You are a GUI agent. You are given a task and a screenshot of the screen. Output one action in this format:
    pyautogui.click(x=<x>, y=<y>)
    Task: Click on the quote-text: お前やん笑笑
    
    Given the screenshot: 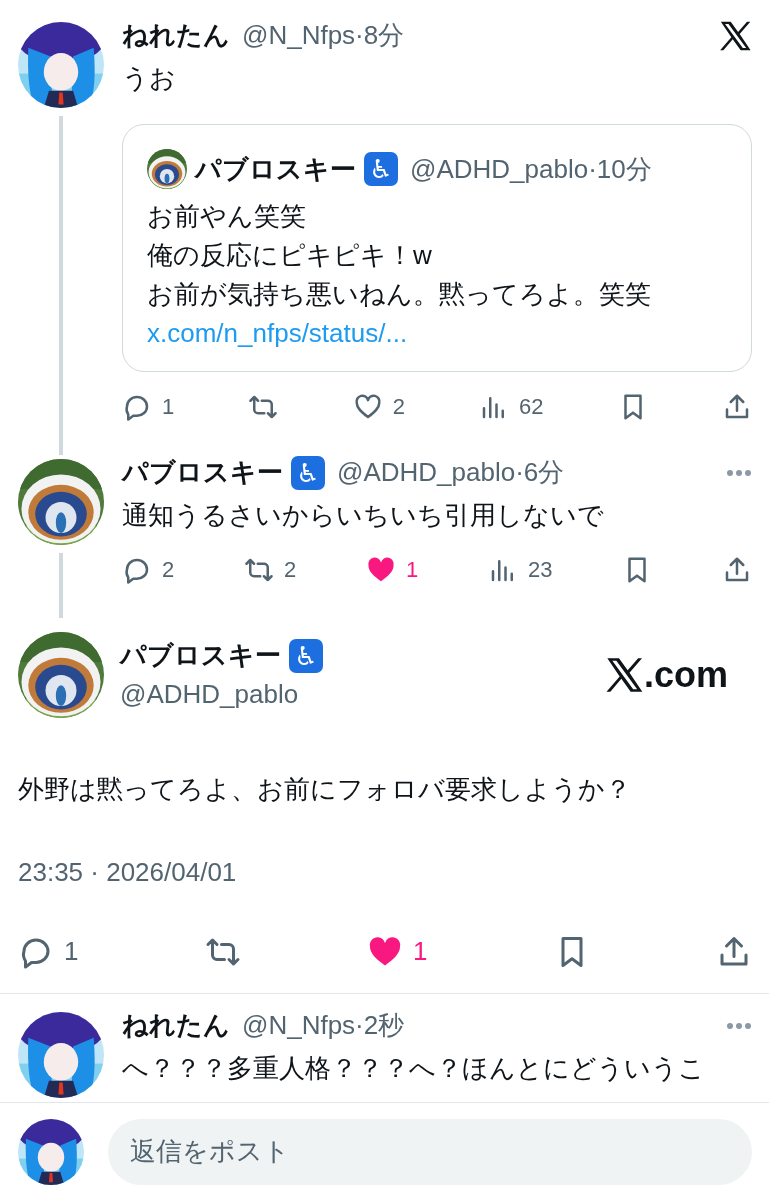 What is the action you would take?
    pyautogui.click(x=227, y=216)
    